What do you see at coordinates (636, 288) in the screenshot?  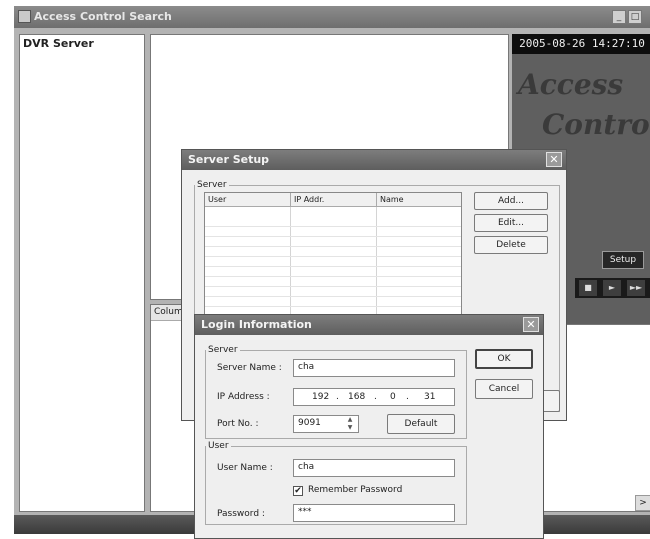 I see `fast-forward-icon: ►►` at bounding box center [636, 288].